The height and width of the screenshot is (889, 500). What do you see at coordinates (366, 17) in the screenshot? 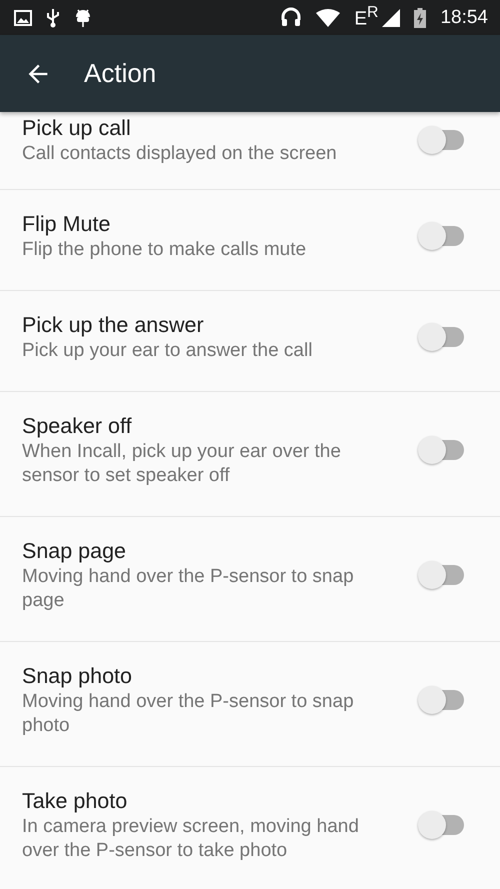
I see `network-type: E$^{R}$` at bounding box center [366, 17].